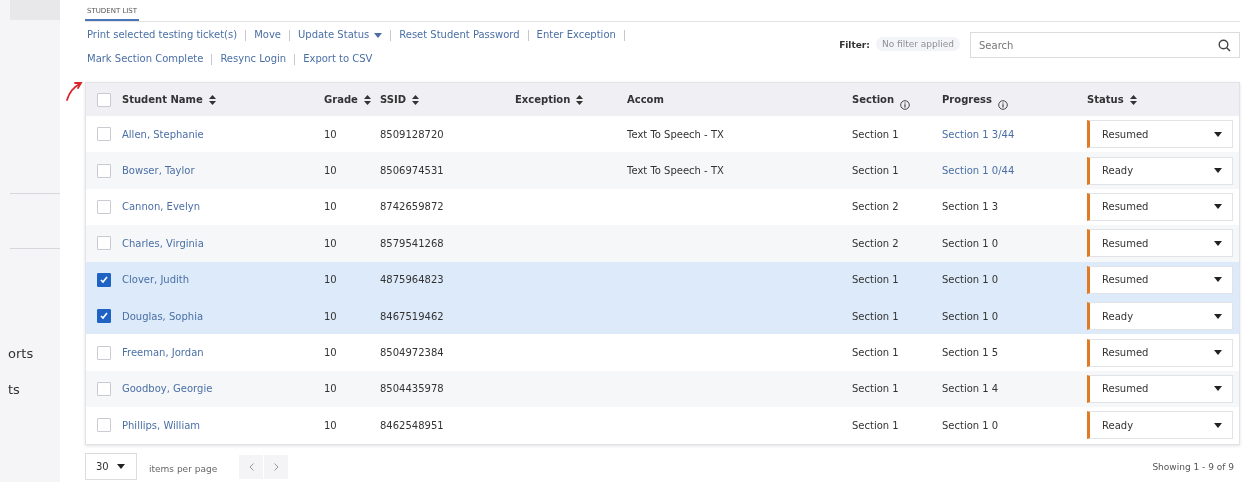  Describe the element at coordinates (21, 389) in the screenshot. I see `sidebar-item: ts` at that location.